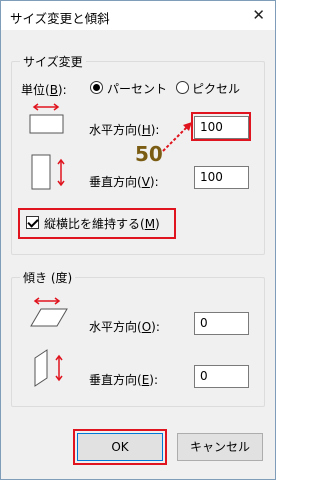 The height and width of the screenshot is (480, 320). I want to click on percent-radio, so click(96, 87).